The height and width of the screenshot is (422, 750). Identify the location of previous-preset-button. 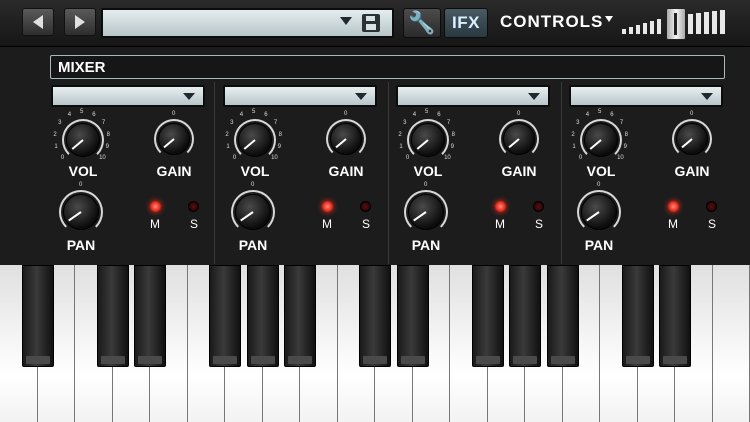
(38, 22).